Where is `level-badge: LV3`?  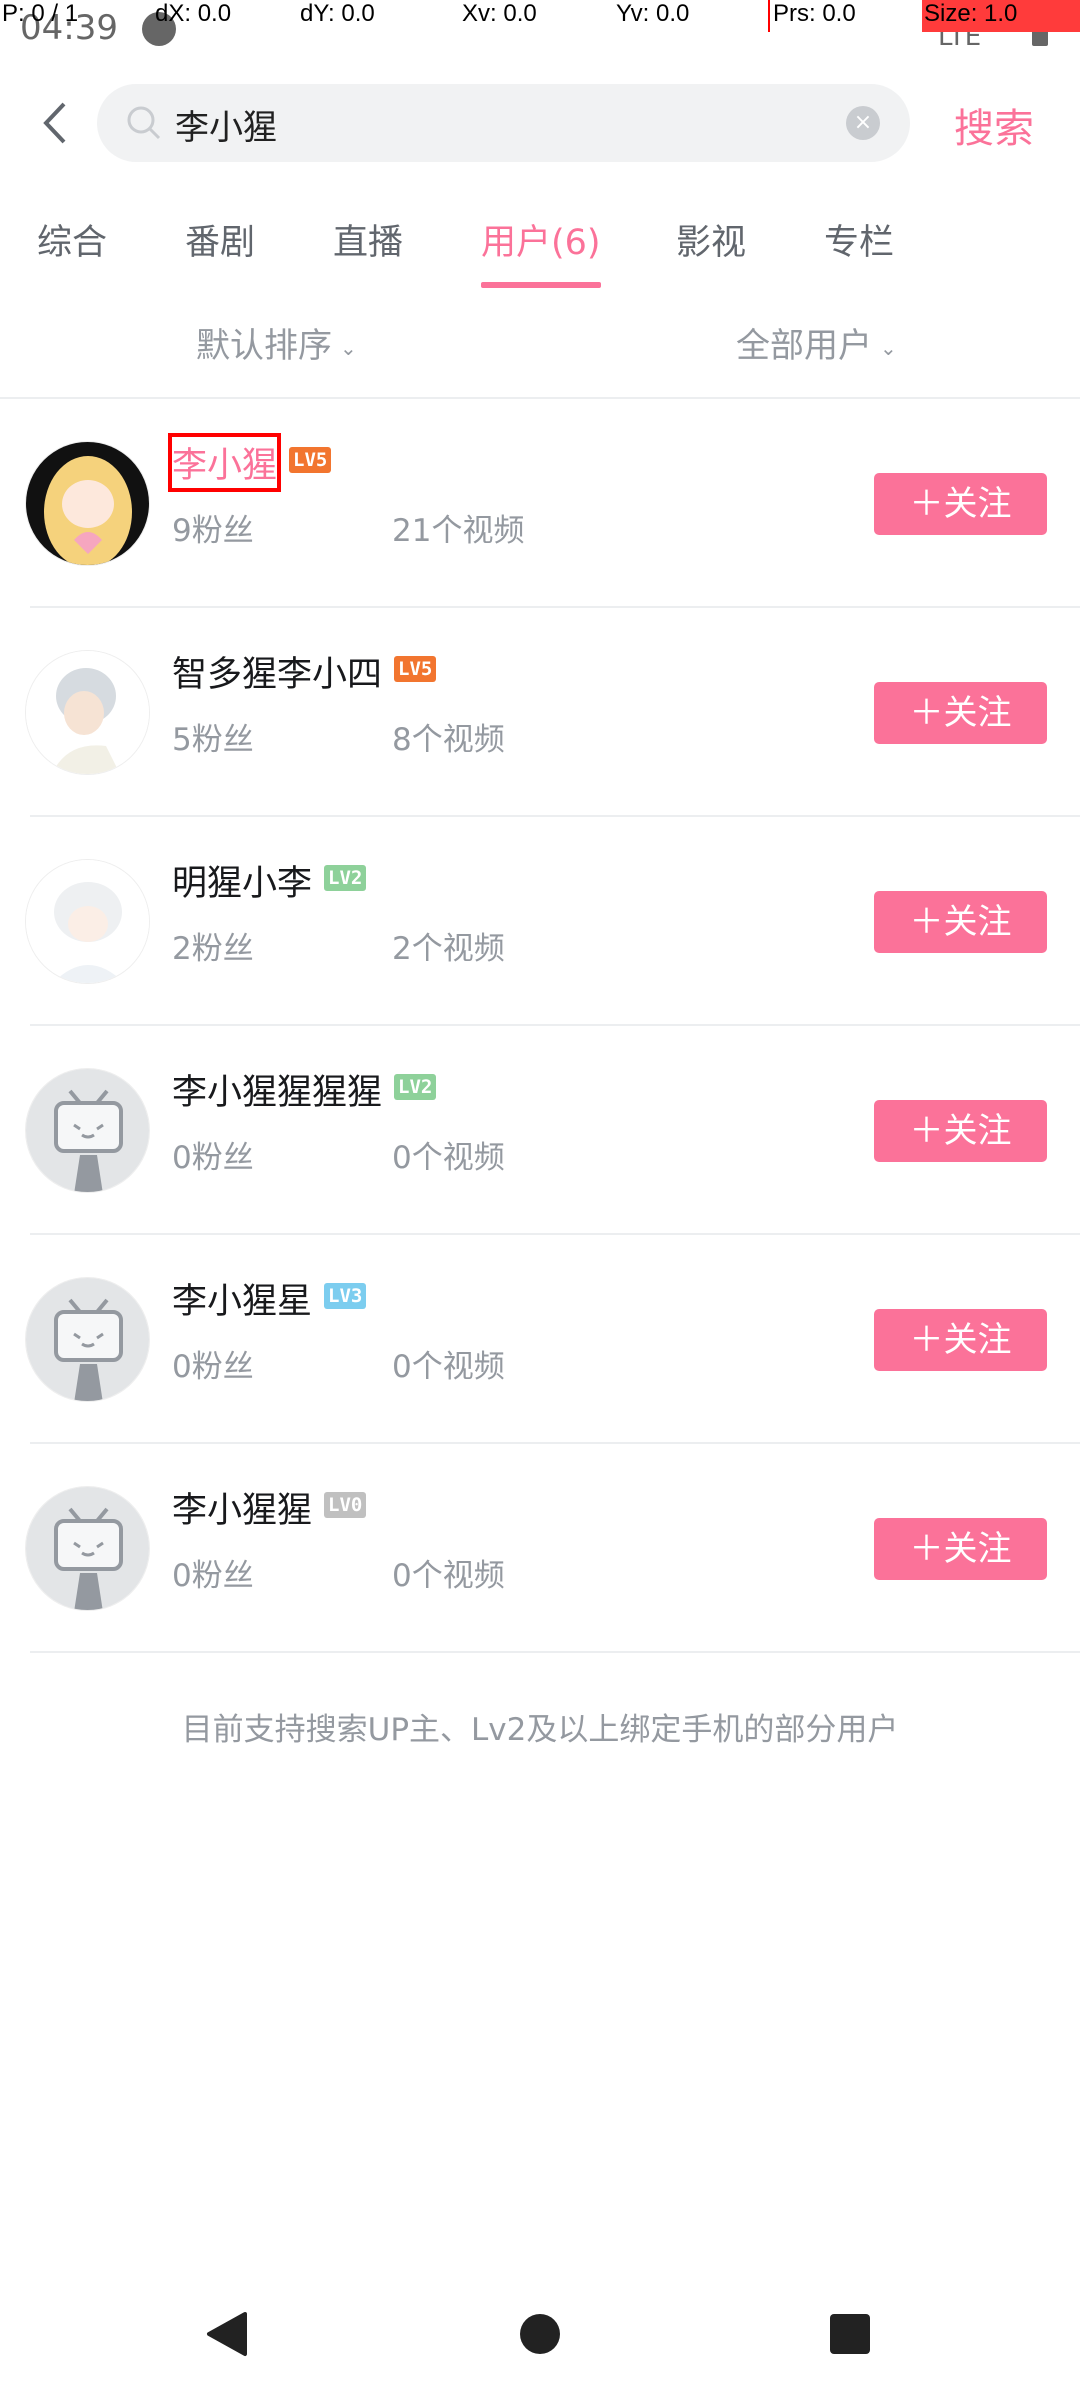
level-badge: LV3 is located at coordinates (345, 1296).